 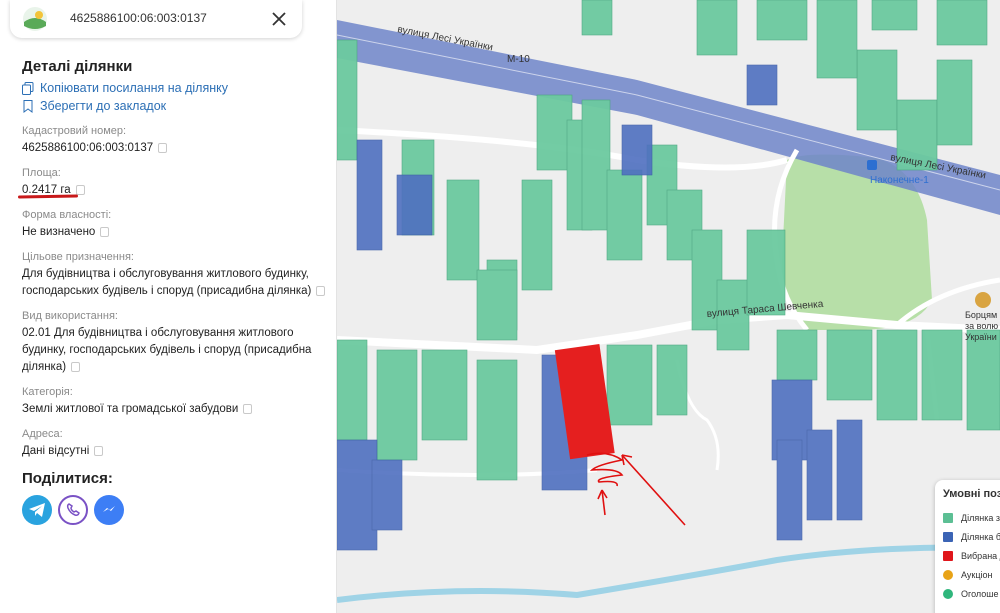 What do you see at coordinates (78, 257) in the screenshot?
I see `field-label-purpose: Цільове призначення:` at bounding box center [78, 257].